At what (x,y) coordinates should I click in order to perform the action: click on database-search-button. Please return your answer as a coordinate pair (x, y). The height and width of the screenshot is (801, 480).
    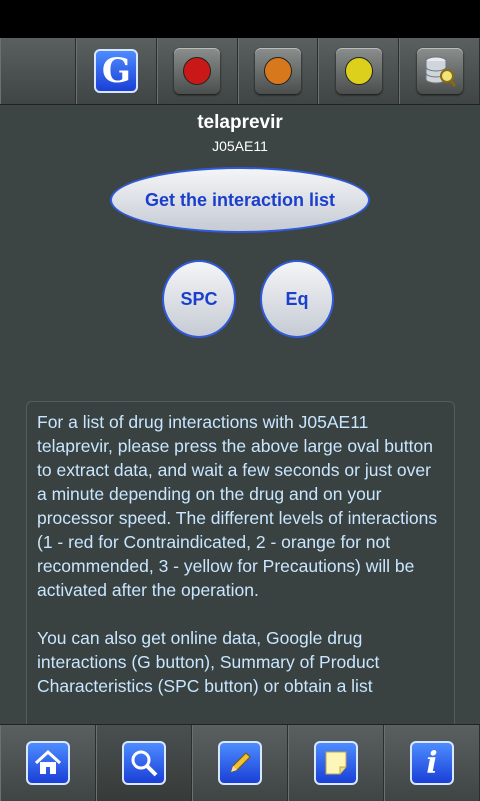
    Looking at the image, I should click on (439, 71).